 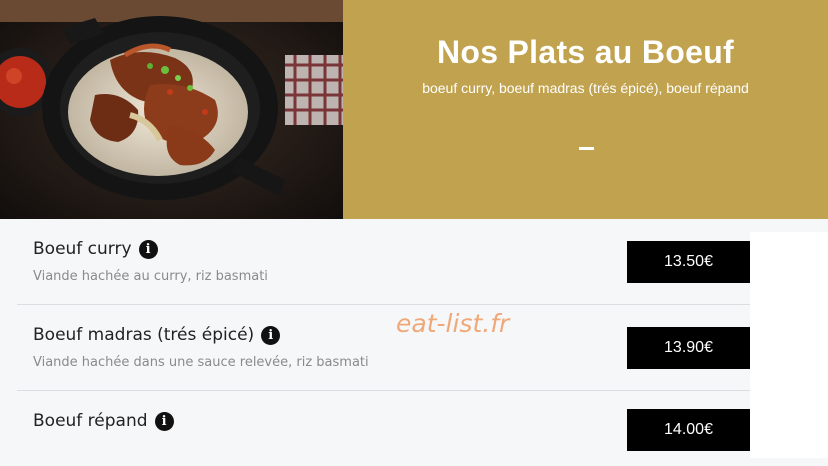 I want to click on menu-item-name: Boeuf madras (trés épicé), so click(x=144, y=335).